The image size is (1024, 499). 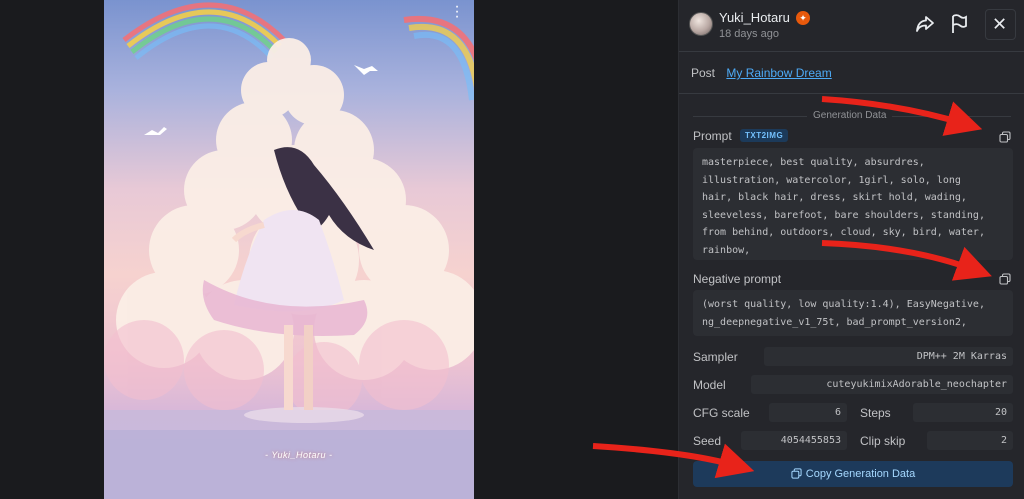 I want to click on copy-generation-data-label: Copy Generation Data, so click(x=860, y=474).